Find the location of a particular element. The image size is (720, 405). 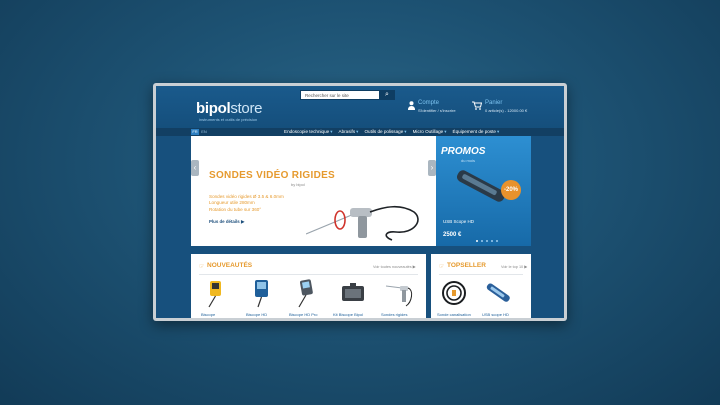

tagline: instruments et outils de précision is located at coordinates (228, 119).